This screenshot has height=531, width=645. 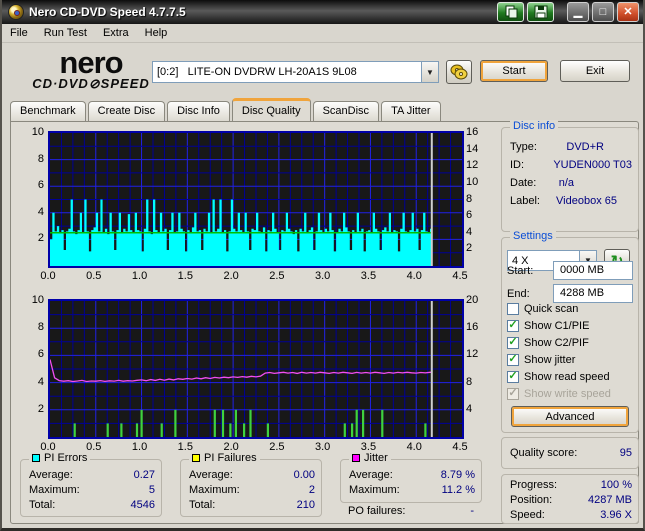 What do you see at coordinates (65, 33) in the screenshot?
I see `menu-run-test: Run Test` at bounding box center [65, 33].